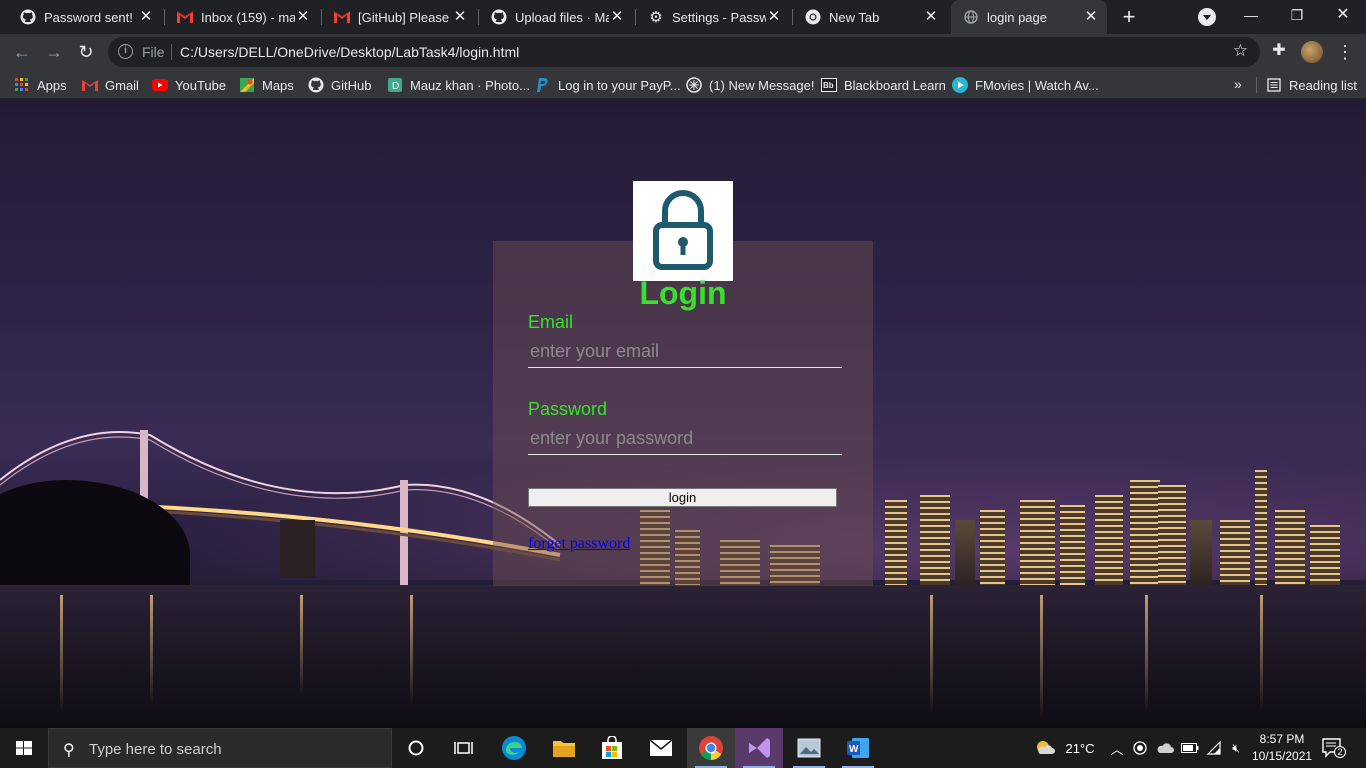 Image resolution: width=1366 pixels, height=768 pixels. I want to click on password-field, so click(685, 439).